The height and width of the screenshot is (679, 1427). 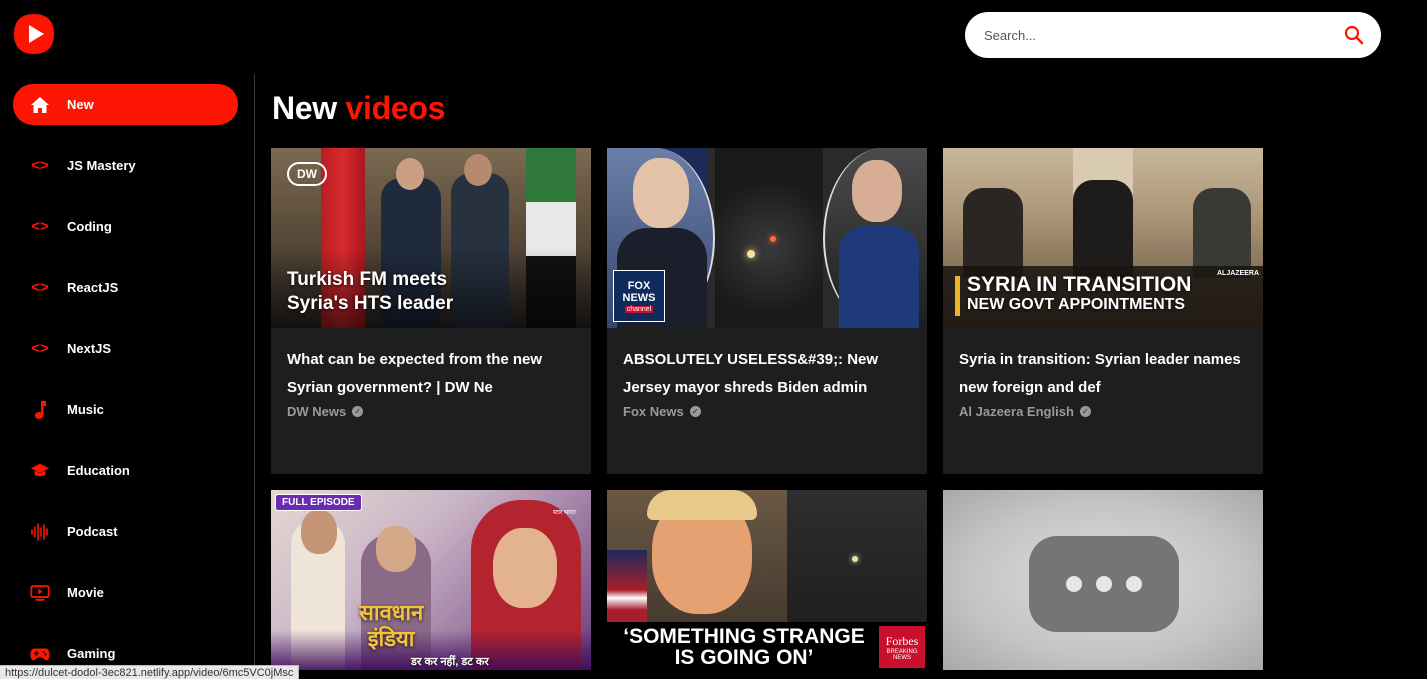 What do you see at coordinates (40, 593) in the screenshot?
I see `movie-icon` at bounding box center [40, 593].